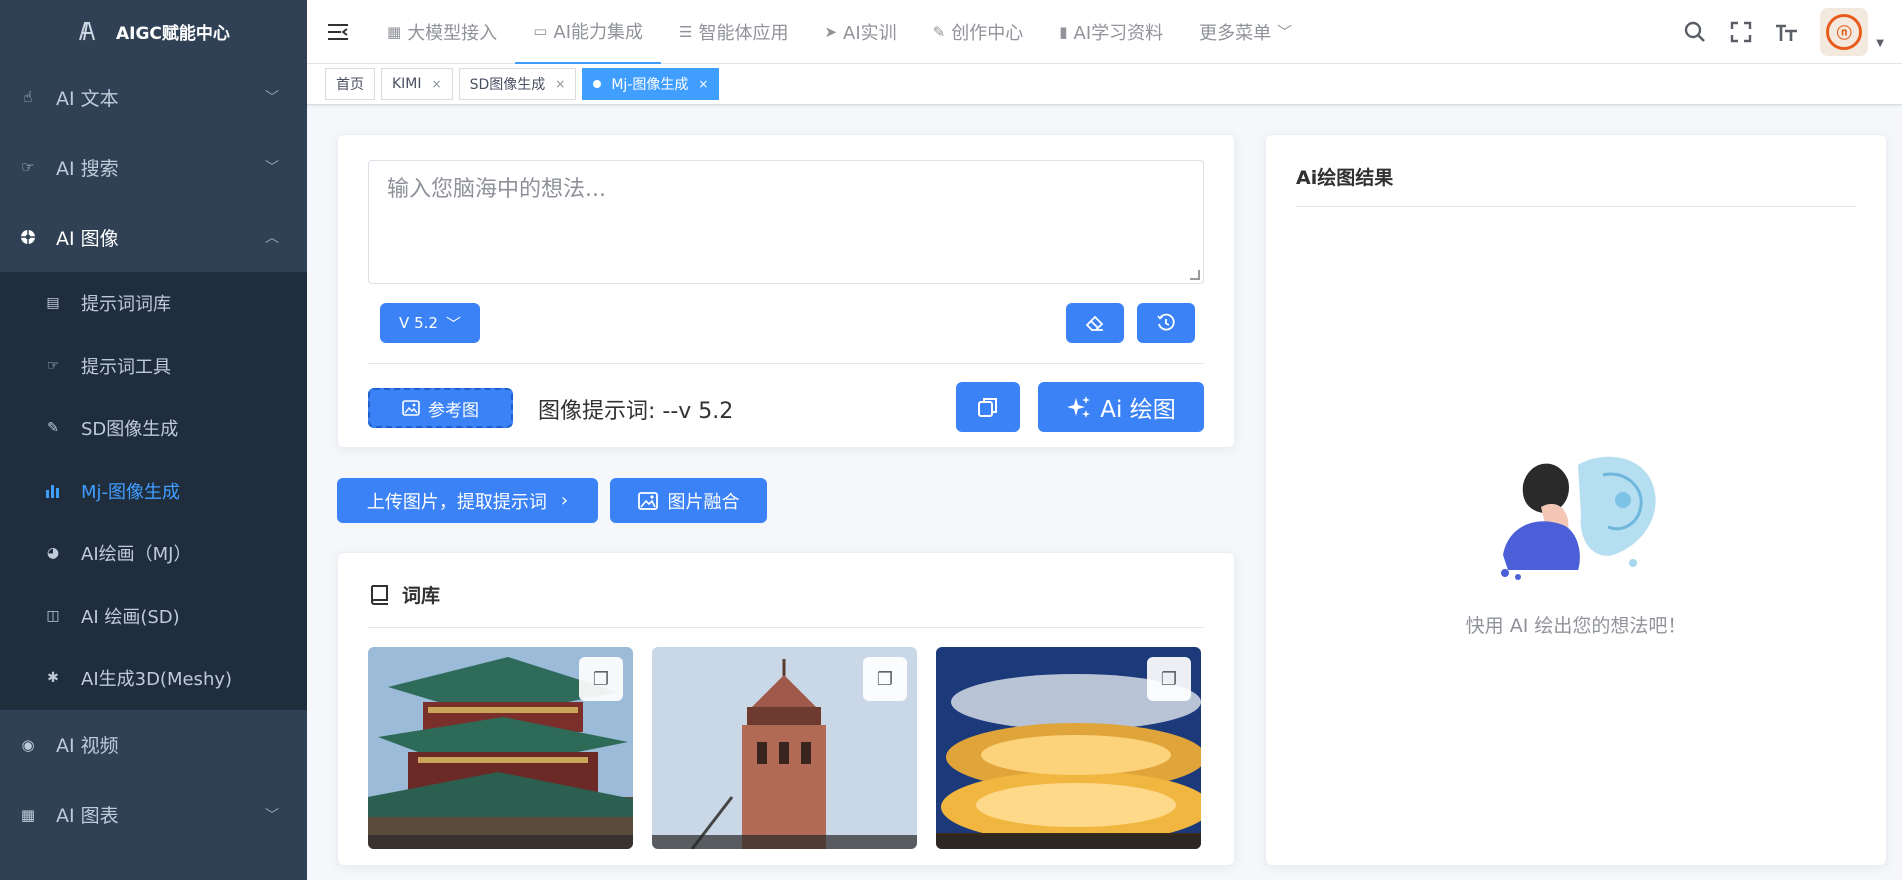 The width and height of the screenshot is (1902, 880). Describe the element at coordinates (1166, 323) in the screenshot. I see `history-button` at that location.